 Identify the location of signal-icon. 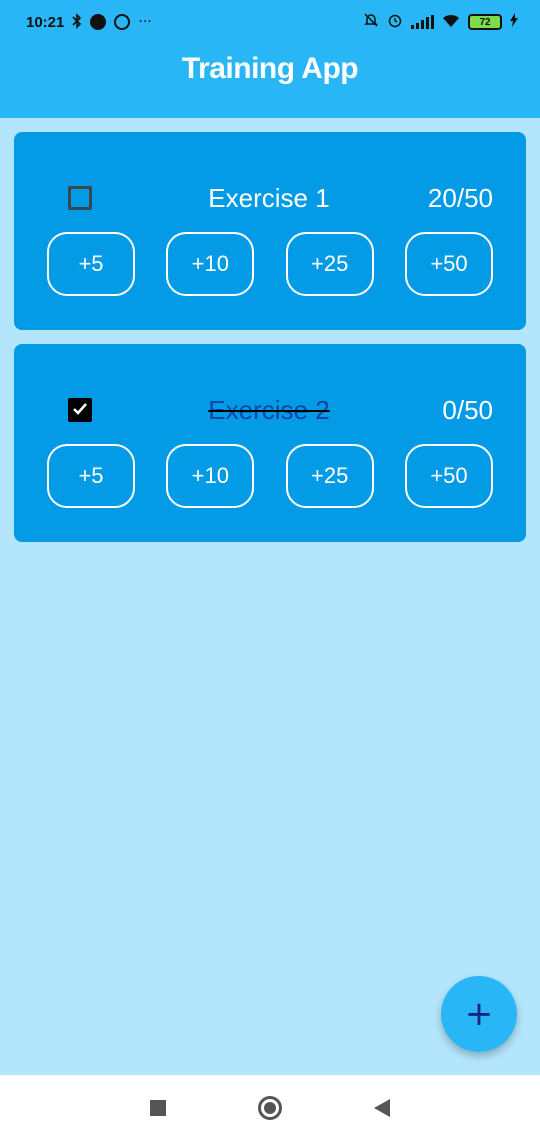
(422, 22).